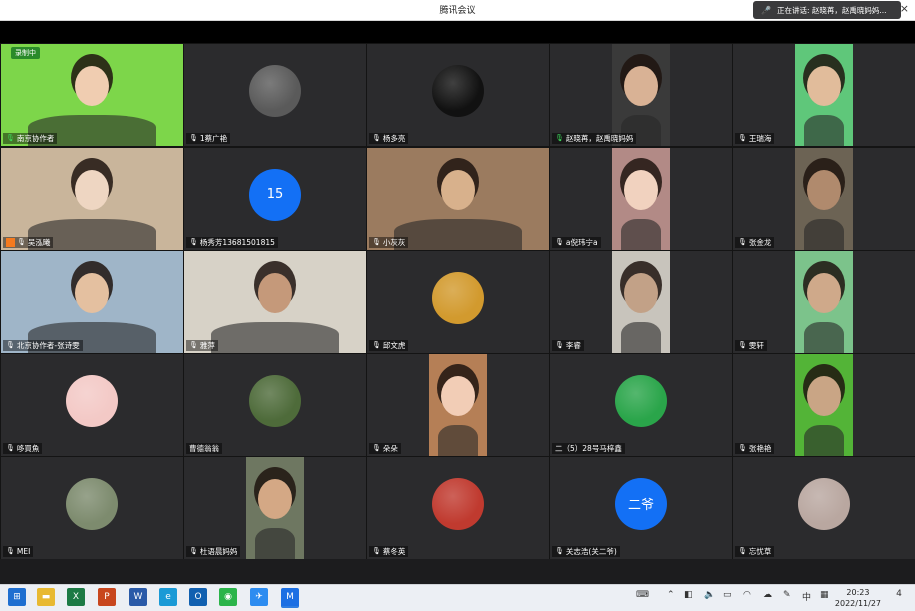 Image resolution: width=915 pixels, height=611 pixels. Describe the element at coordinates (458, 508) in the screenshot. I see `participant-tile: 🎙 蔡冬英` at that location.